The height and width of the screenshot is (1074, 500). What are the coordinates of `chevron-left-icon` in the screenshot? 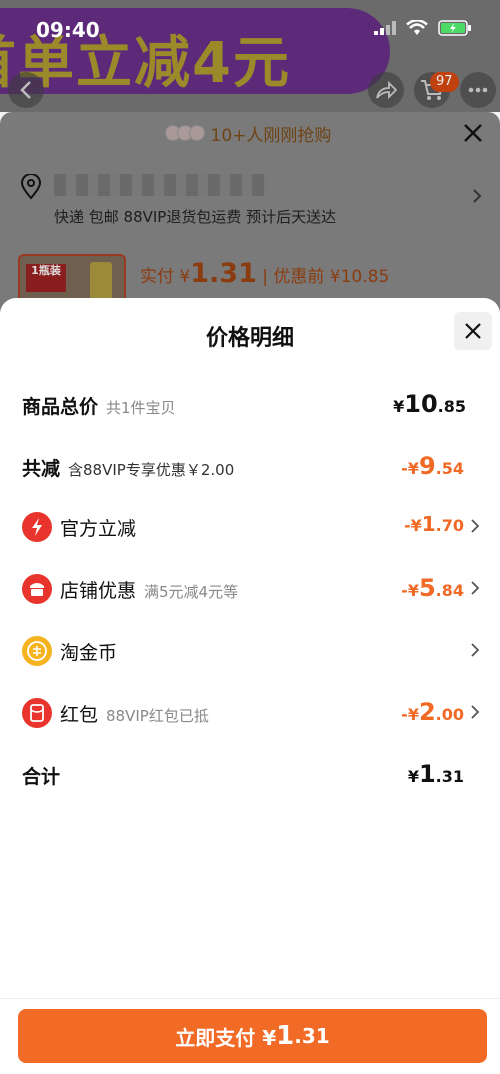 It's located at (25, 90).